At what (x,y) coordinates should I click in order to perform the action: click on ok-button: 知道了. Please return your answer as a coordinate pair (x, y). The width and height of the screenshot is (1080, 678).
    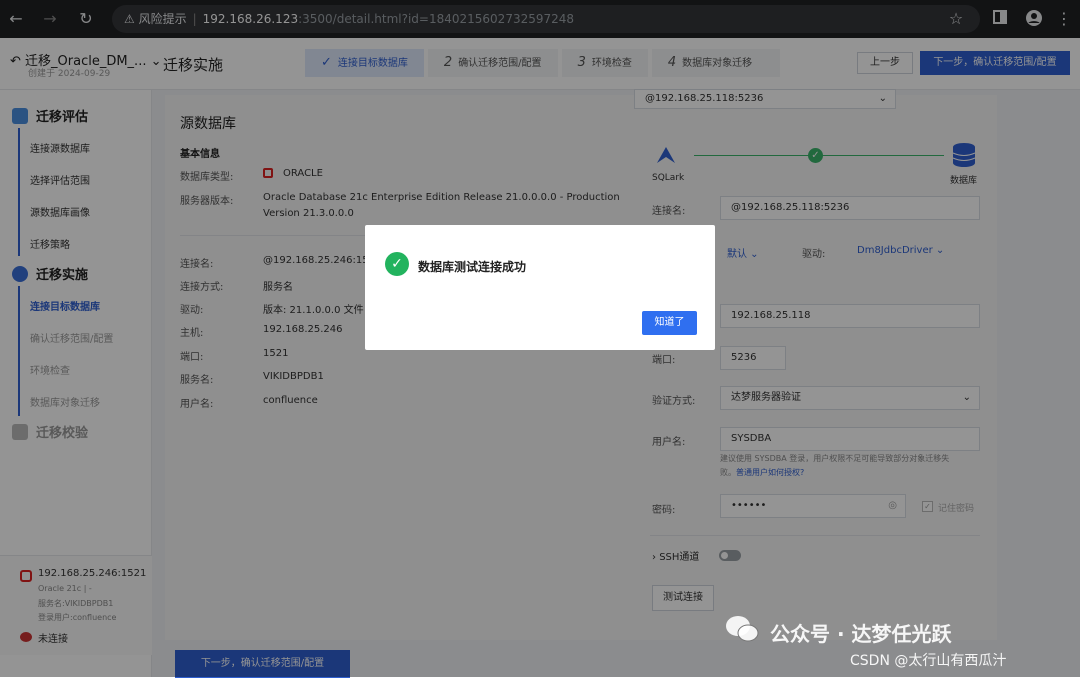
    Looking at the image, I should click on (669, 323).